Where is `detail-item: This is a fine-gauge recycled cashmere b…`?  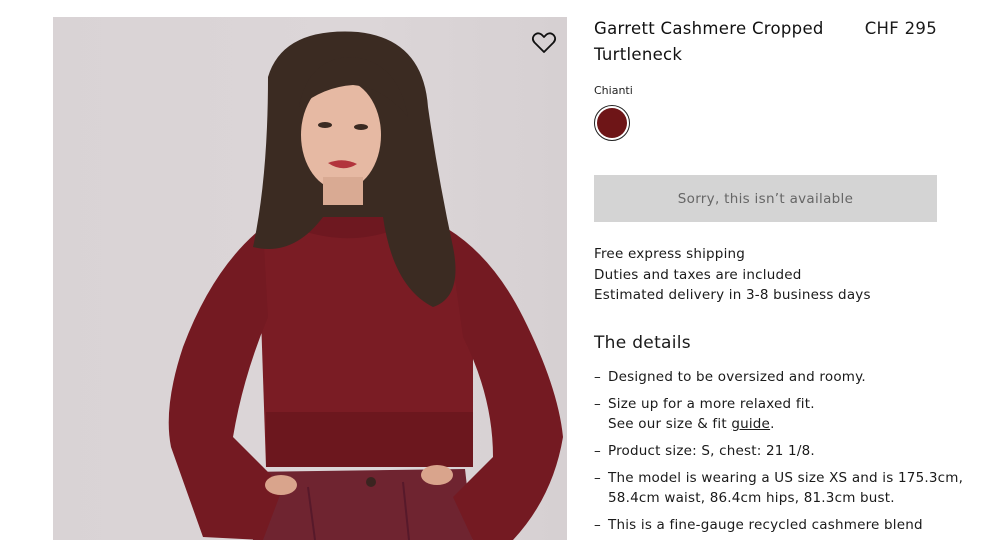
detail-item: This is a fine-gauge recycled cashmere b… is located at coordinates (765, 525).